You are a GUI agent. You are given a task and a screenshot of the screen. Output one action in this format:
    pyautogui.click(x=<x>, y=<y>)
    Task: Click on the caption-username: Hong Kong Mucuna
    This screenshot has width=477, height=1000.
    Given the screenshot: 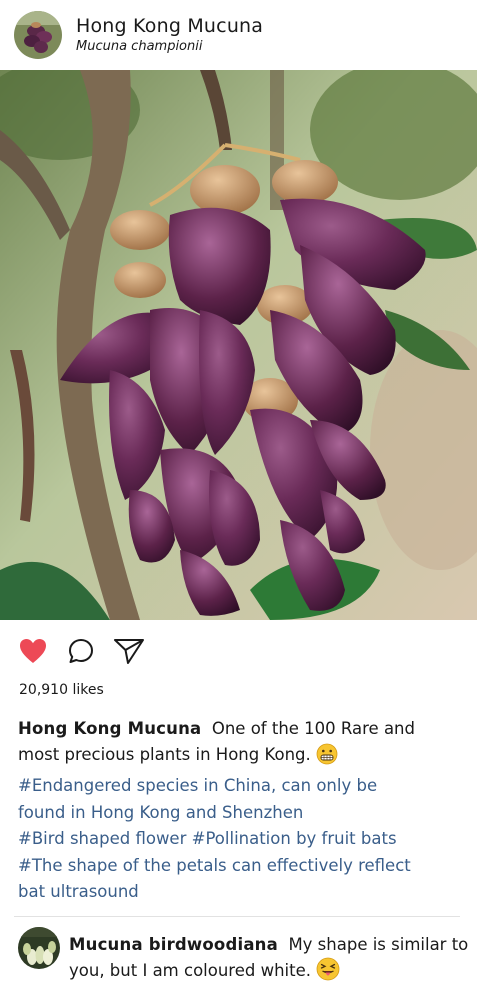 What is the action you would take?
    pyautogui.click(x=109, y=728)
    